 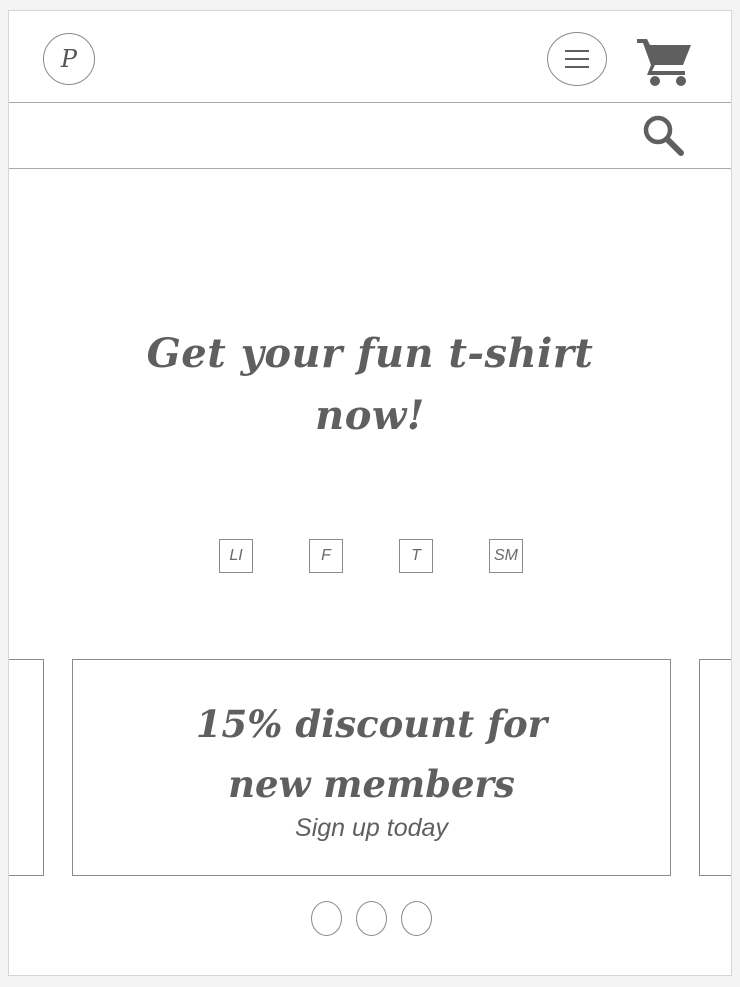 I want to click on social-link-facebook: F, so click(x=326, y=556).